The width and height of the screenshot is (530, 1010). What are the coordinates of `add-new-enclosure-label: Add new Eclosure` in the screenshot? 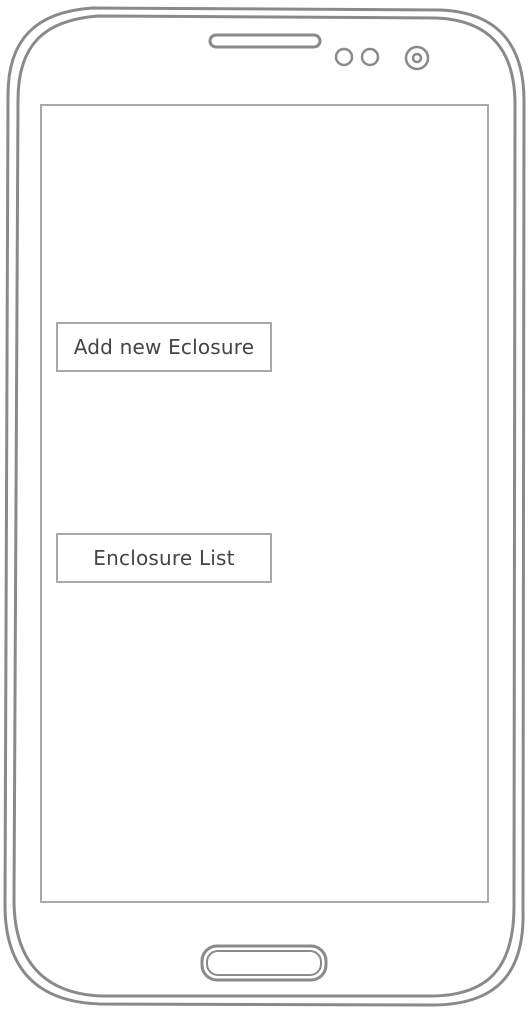 It's located at (164, 347).